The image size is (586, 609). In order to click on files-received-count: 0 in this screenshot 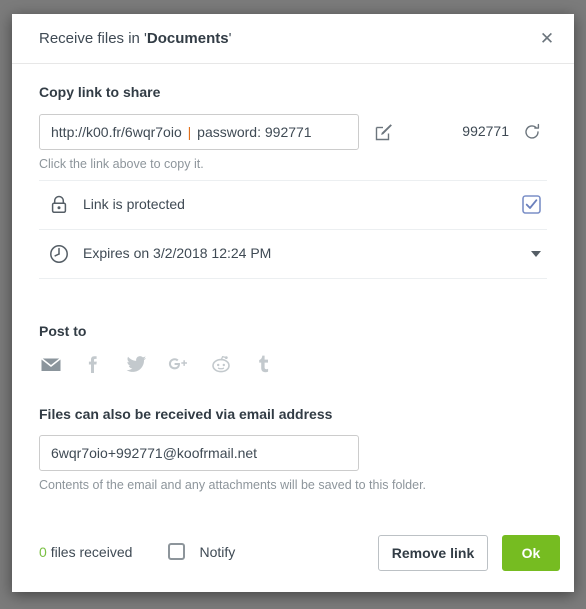, I will do `click(43, 552)`.